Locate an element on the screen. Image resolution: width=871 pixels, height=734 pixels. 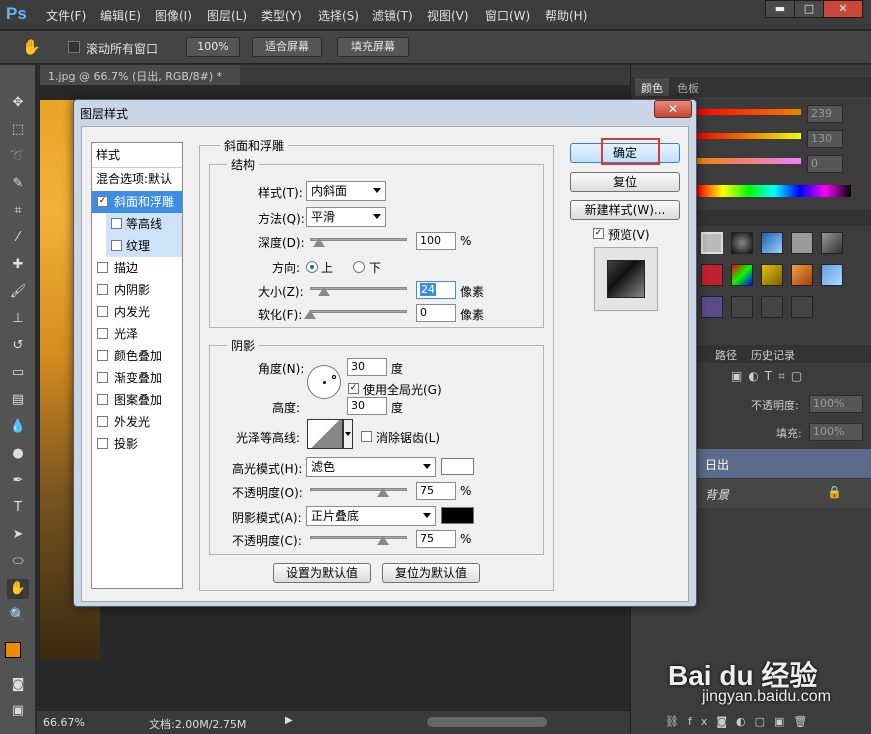
tab-swatches: 色板 is located at coordinates (688, 87).